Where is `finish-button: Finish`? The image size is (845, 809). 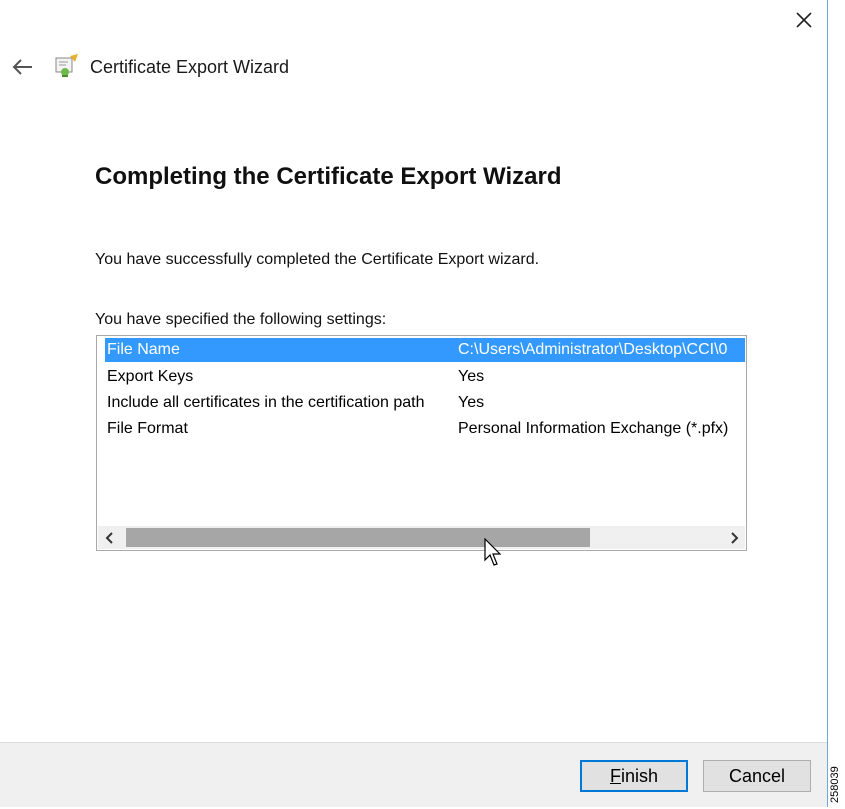 finish-button: Finish is located at coordinates (634, 776).